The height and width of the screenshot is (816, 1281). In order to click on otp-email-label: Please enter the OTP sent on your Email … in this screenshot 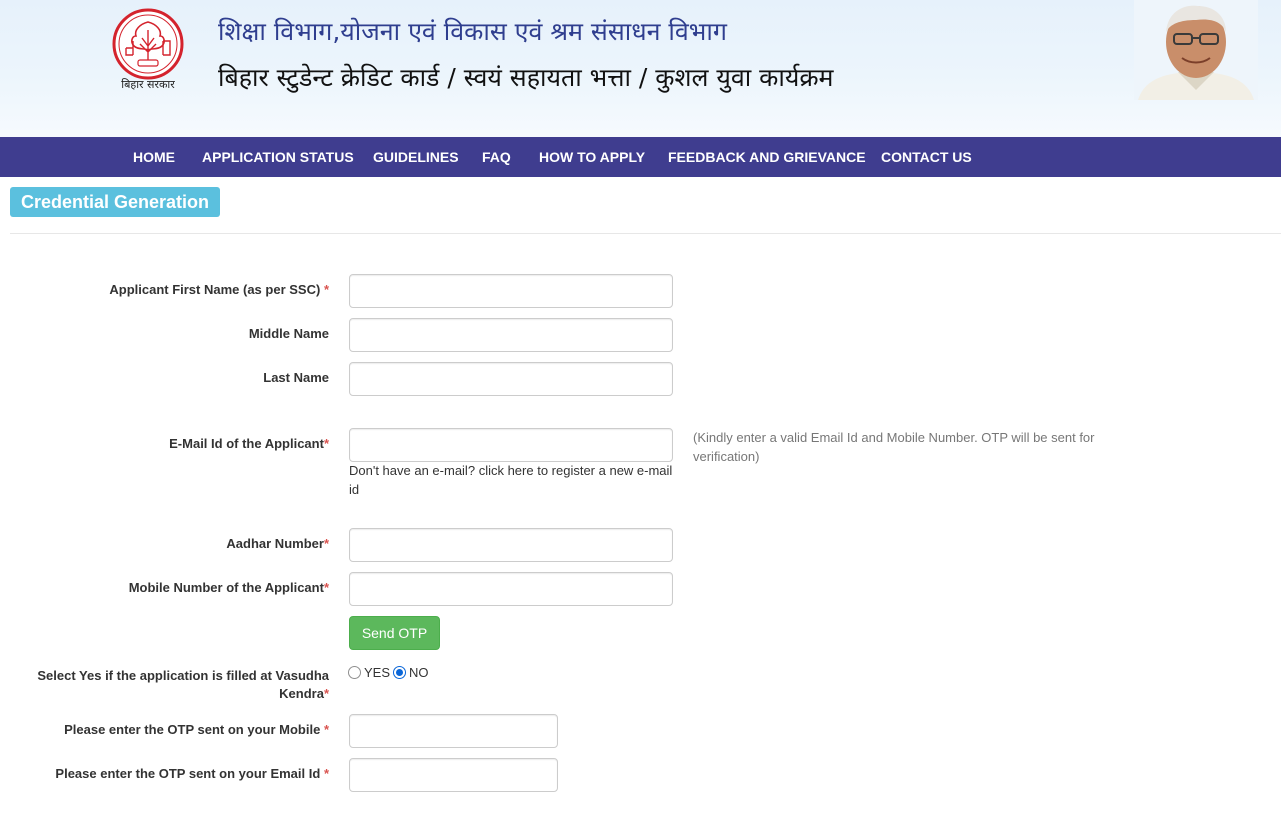, I will do `click(192, 774)`.